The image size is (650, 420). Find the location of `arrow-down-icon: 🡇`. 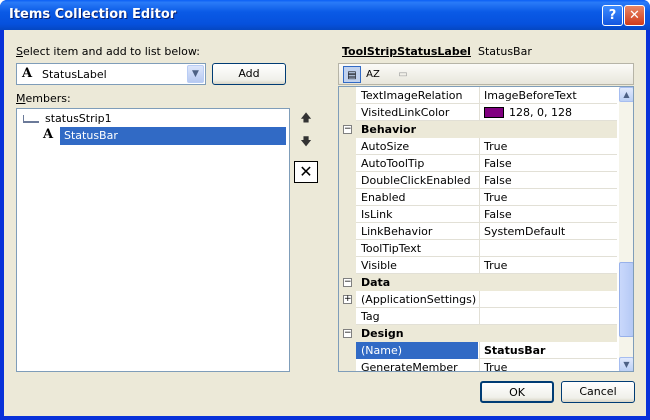

arrow-down-icon: 🡇 is located at coordinates (306, 141).